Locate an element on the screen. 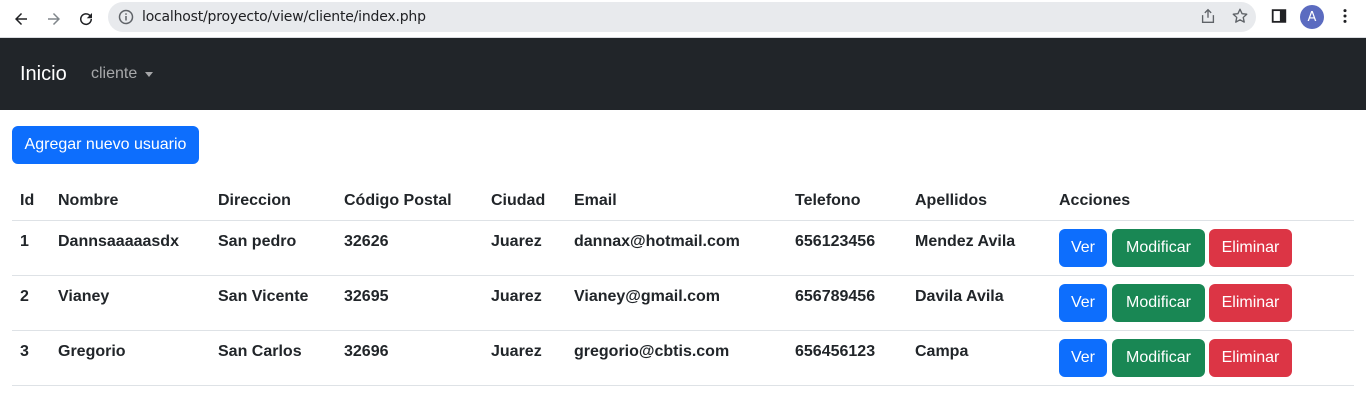  header-telefono: Telefono is located at coordinates (828, 200).